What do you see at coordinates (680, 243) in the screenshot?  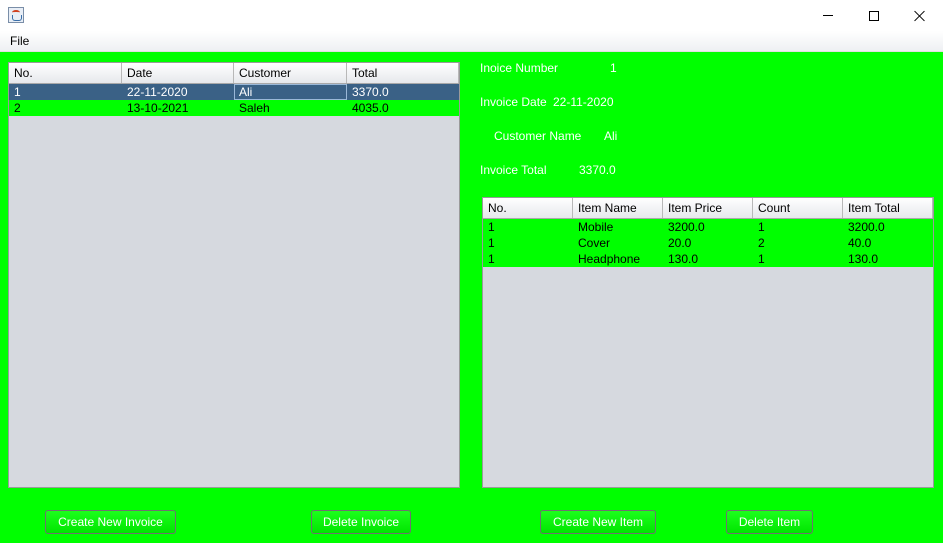 I see `cell-item-price: 20.0` at bounding box center [680, 243].